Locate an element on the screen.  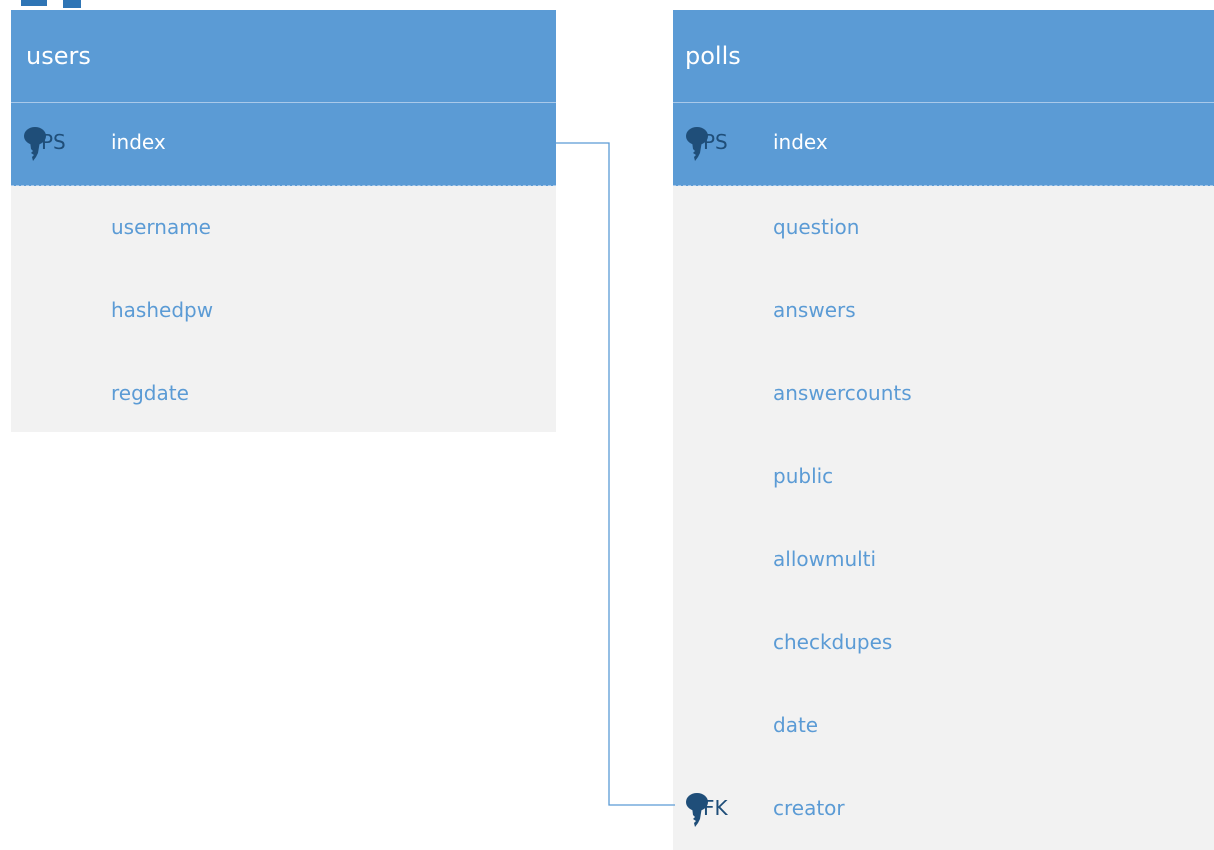
relationship-connector is located at coordinates (615, 474).